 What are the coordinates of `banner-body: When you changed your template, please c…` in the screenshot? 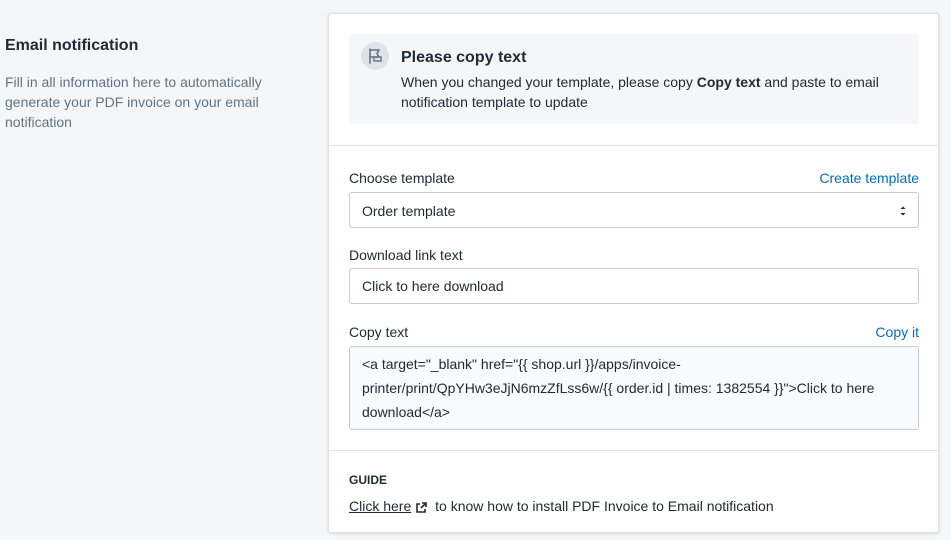 It's located at (653, 92).